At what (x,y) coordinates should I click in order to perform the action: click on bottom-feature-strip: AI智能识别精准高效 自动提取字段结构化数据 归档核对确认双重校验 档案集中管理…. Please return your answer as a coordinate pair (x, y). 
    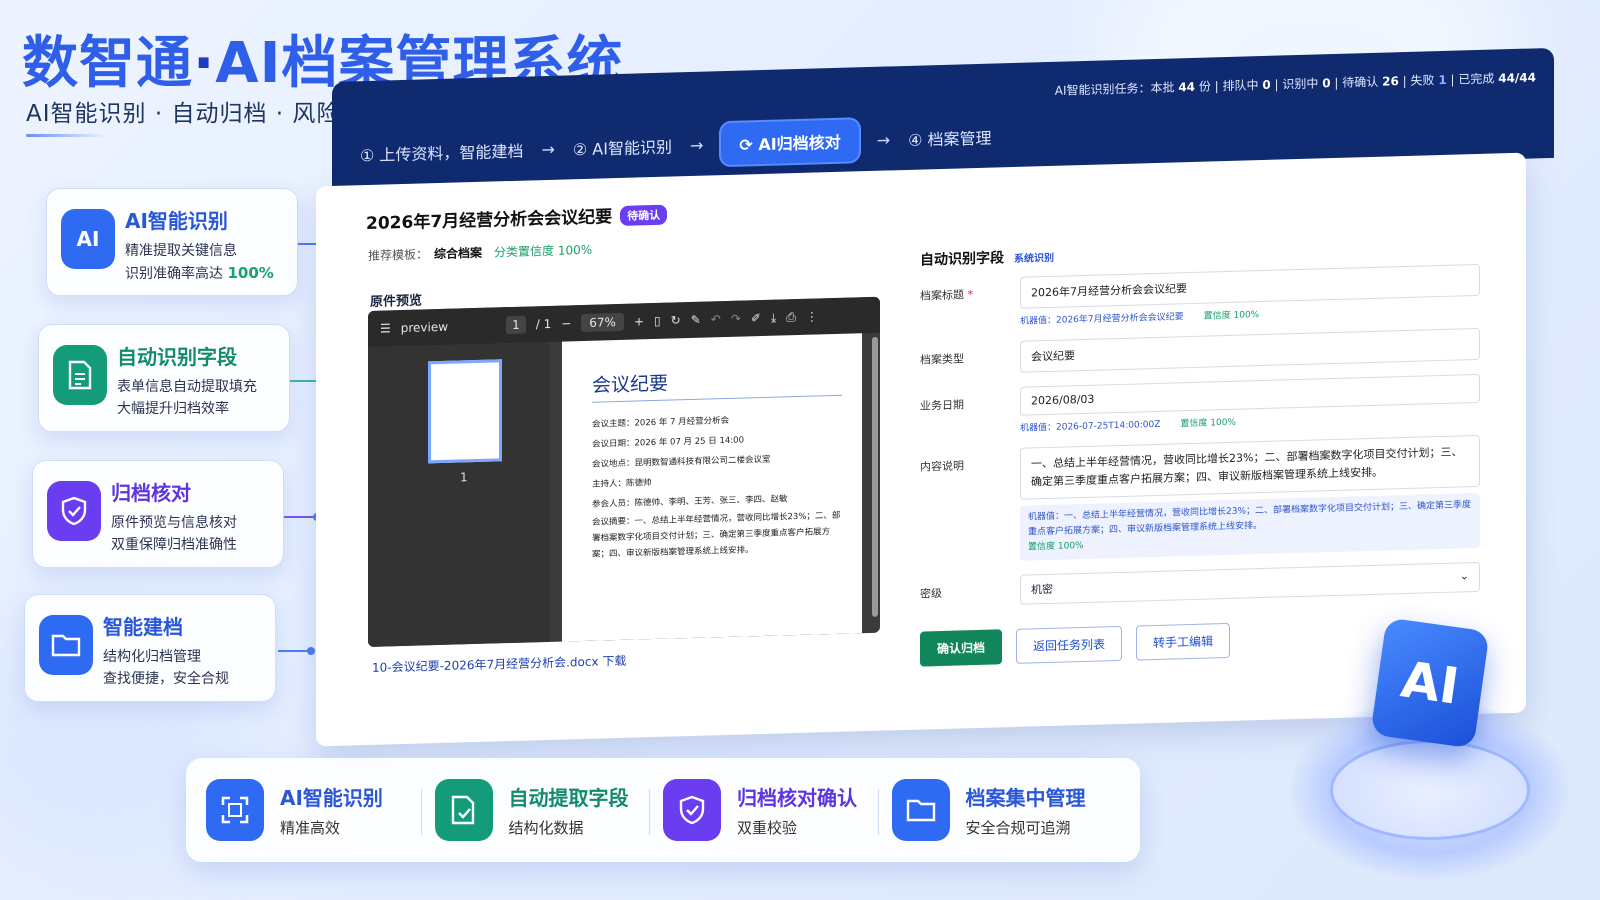
    Looking at the image, I should click on (663, 810).